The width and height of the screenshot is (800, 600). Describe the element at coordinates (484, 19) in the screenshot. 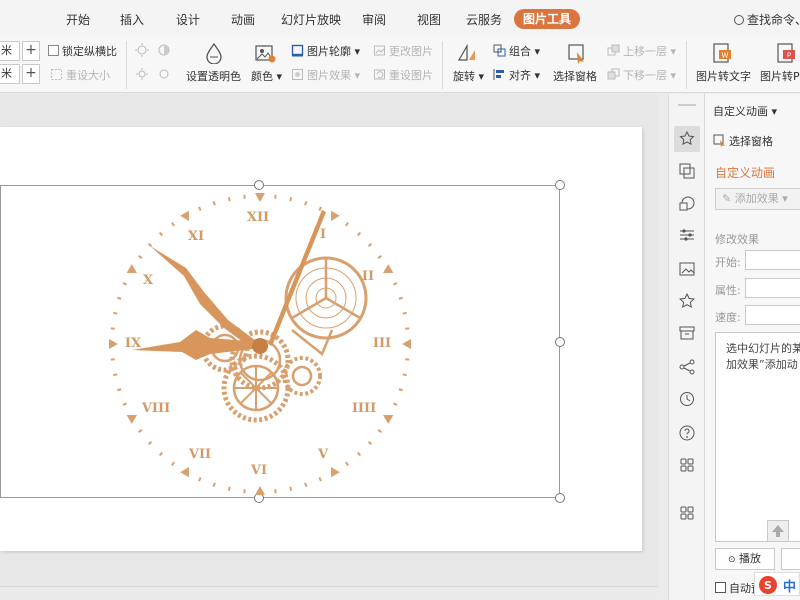

I see `tab-cloud: 云服务` at that location.